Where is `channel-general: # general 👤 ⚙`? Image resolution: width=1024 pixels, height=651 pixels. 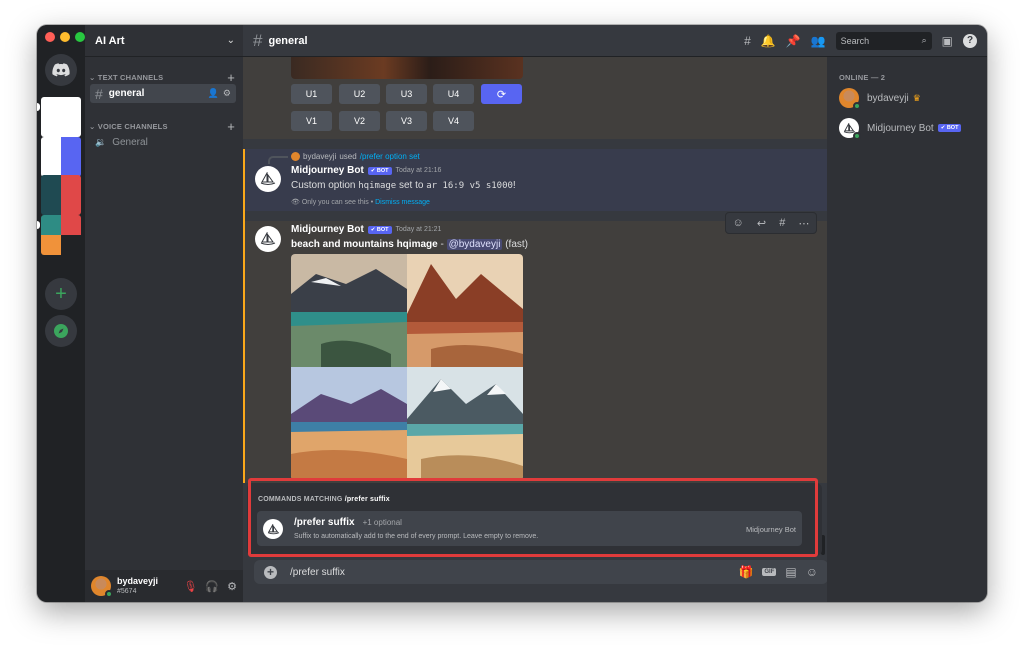 channel-general: # general 👤 ⚙ is located at coordinates (163, 93).